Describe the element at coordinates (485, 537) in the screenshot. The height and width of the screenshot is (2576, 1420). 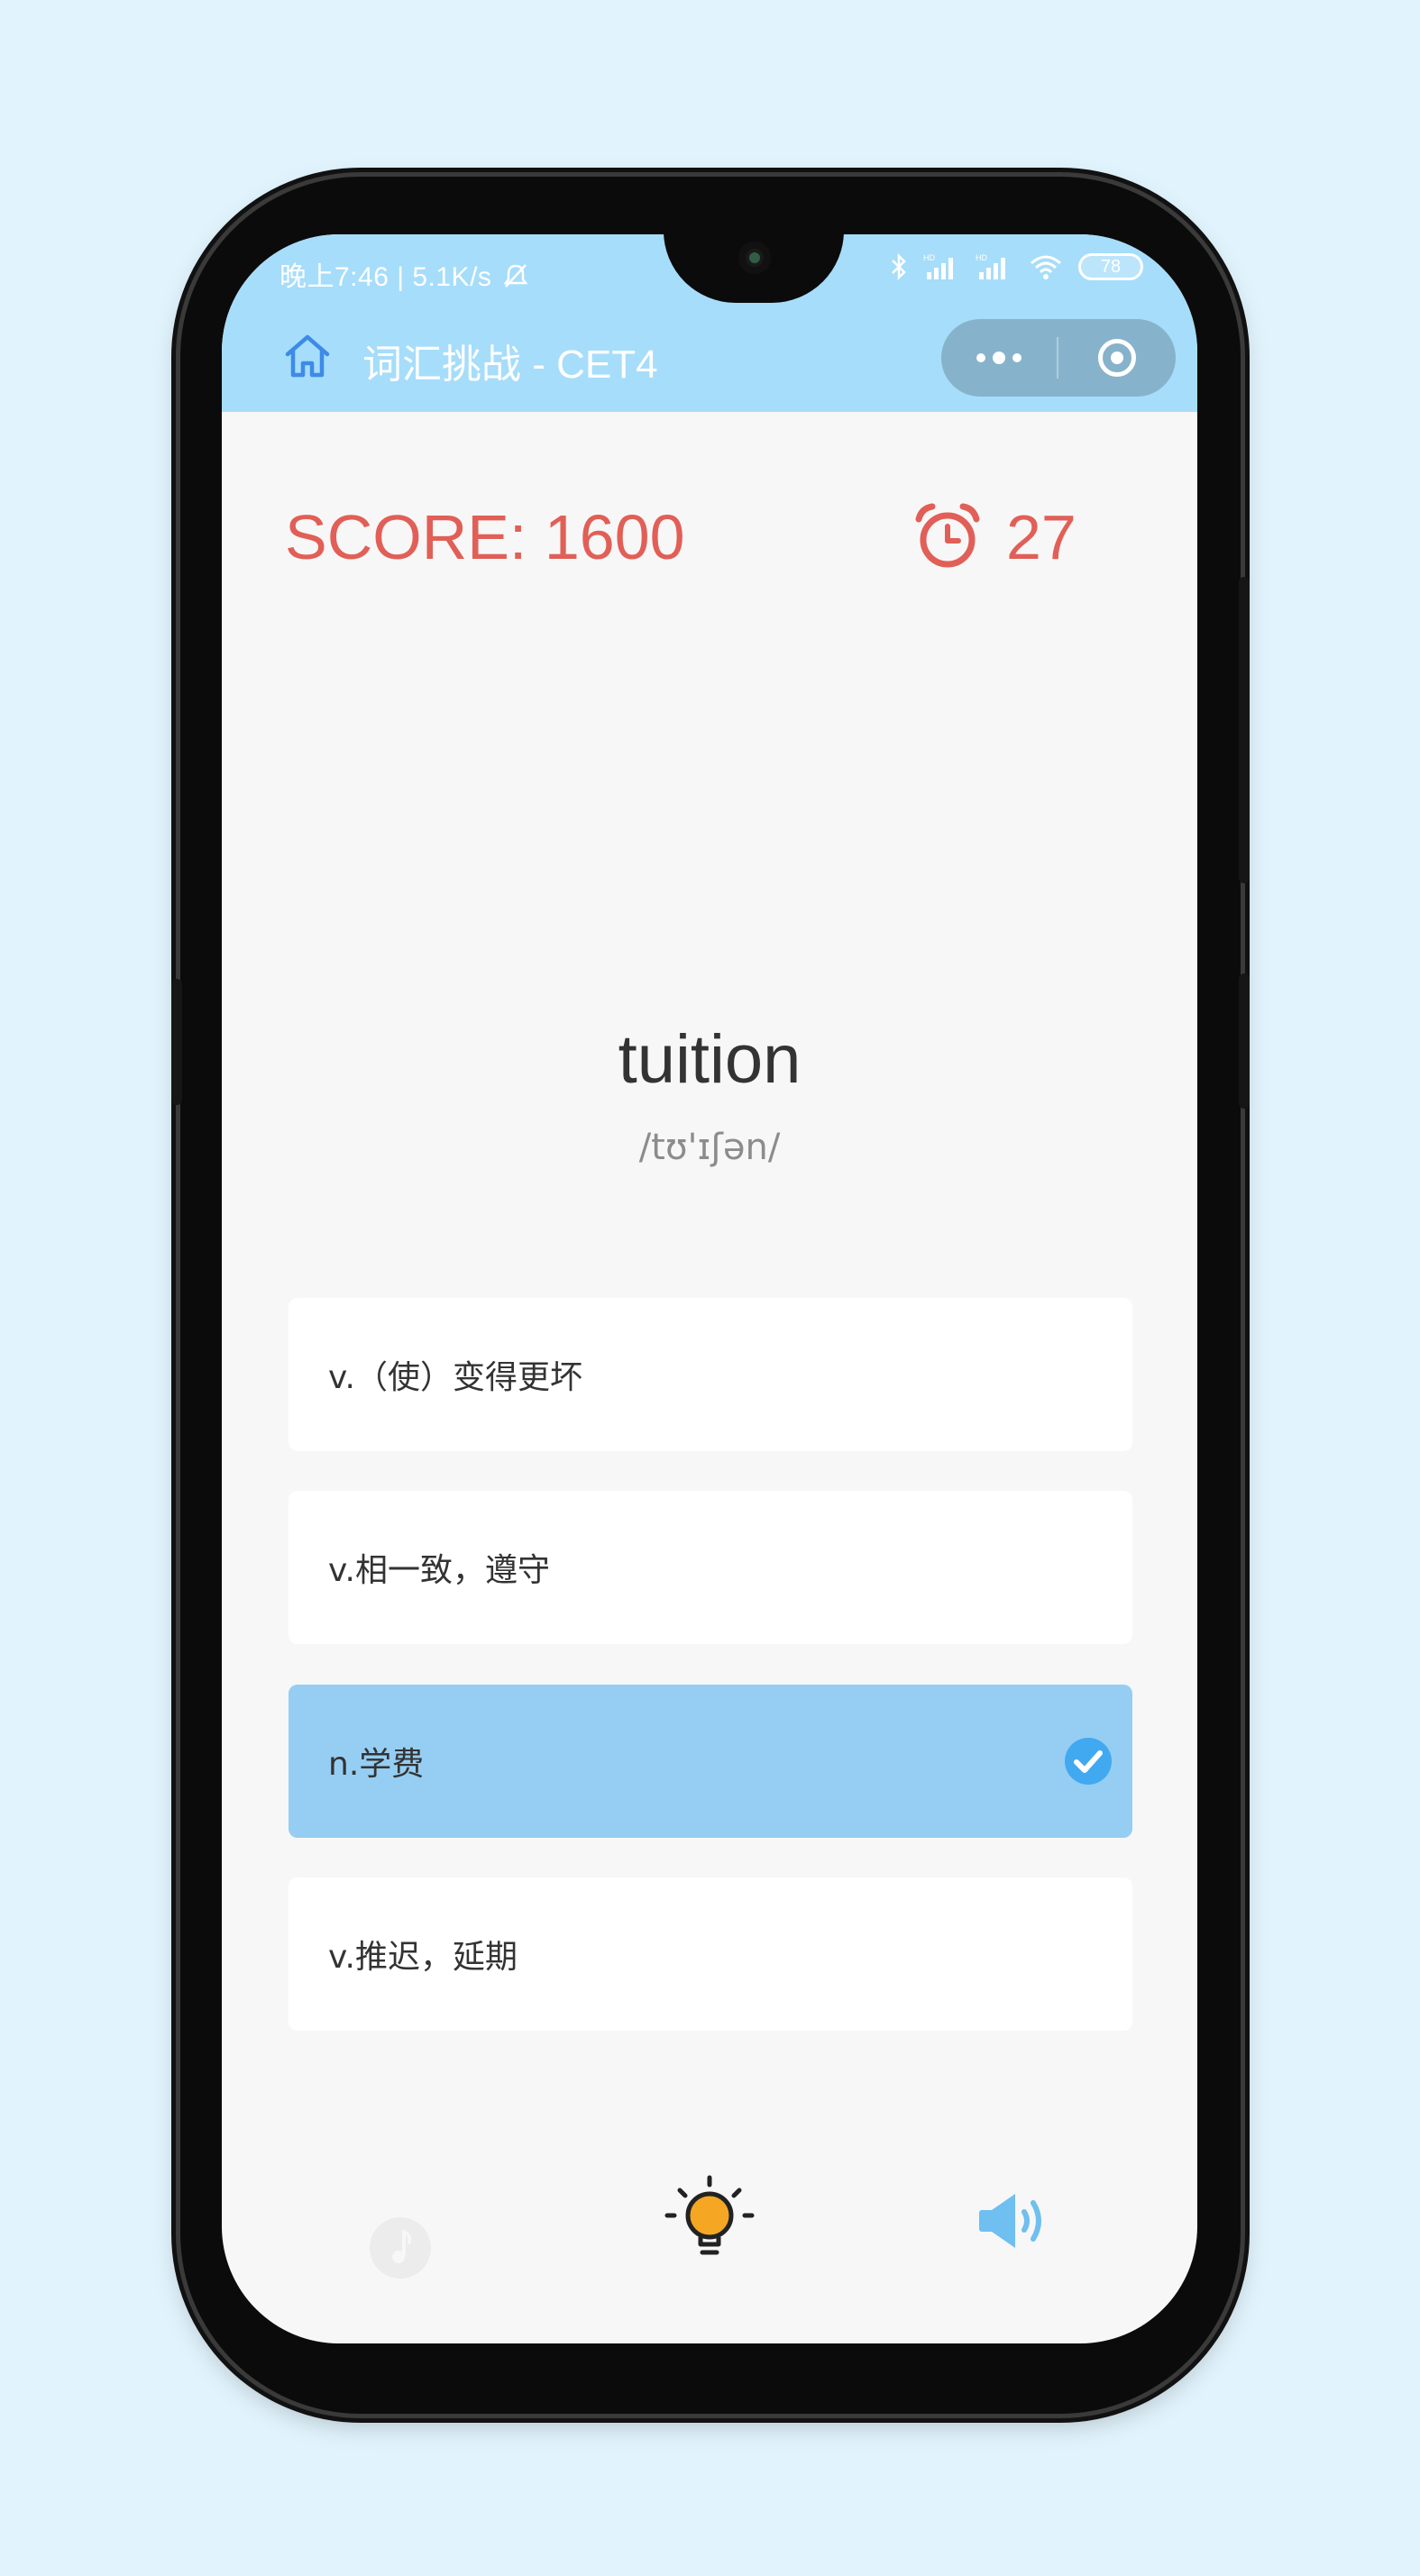
I see `score-display: SCORE: 1600` at that location.